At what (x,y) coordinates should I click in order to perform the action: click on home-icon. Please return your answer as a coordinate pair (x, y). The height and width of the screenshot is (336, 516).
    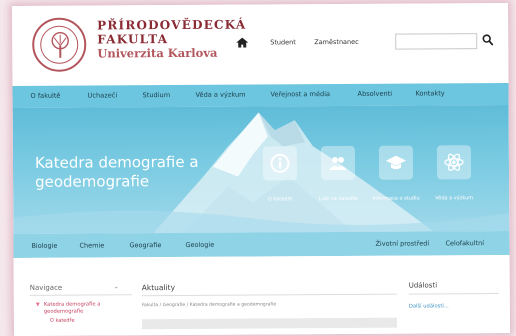
    Looking at the image, I should click on (242, 42).